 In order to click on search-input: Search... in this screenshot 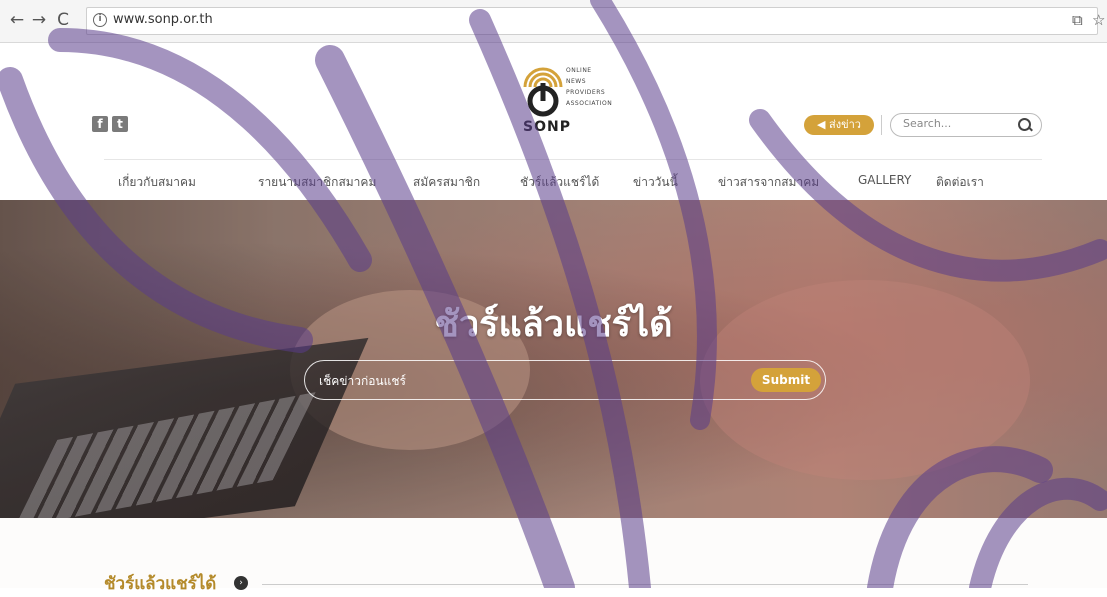, I will do `click(966, 125)`.